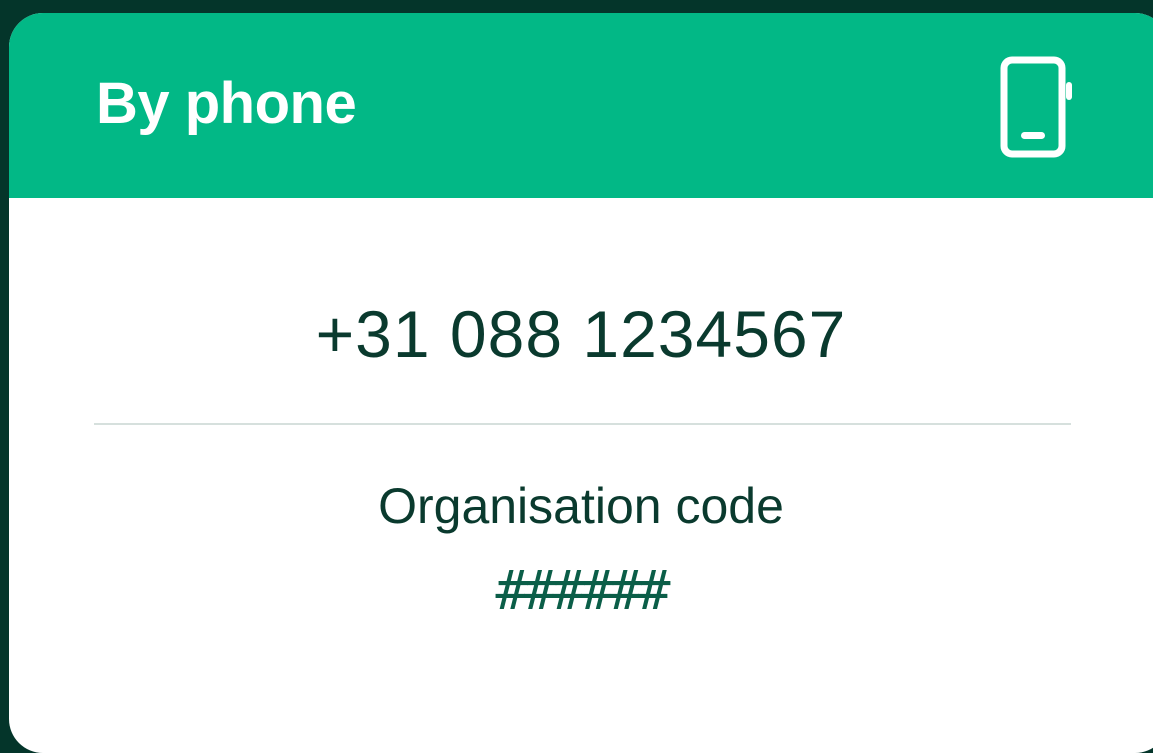 This screenshot has width=1153, height=753. I want to click on organisation-code-label: Organisation code, so click(581, 506).